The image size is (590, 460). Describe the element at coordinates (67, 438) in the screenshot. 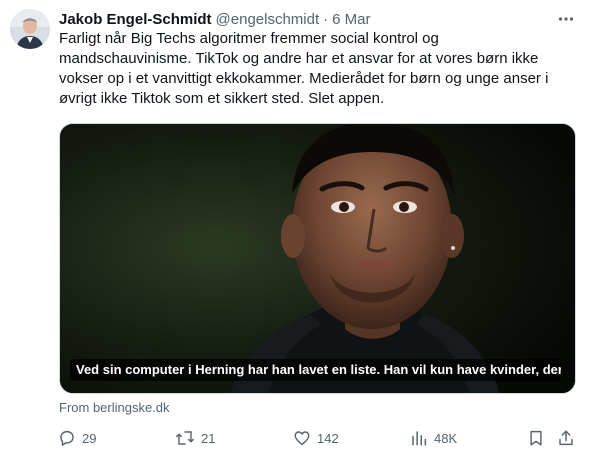

I see `reply-icon` at that location.